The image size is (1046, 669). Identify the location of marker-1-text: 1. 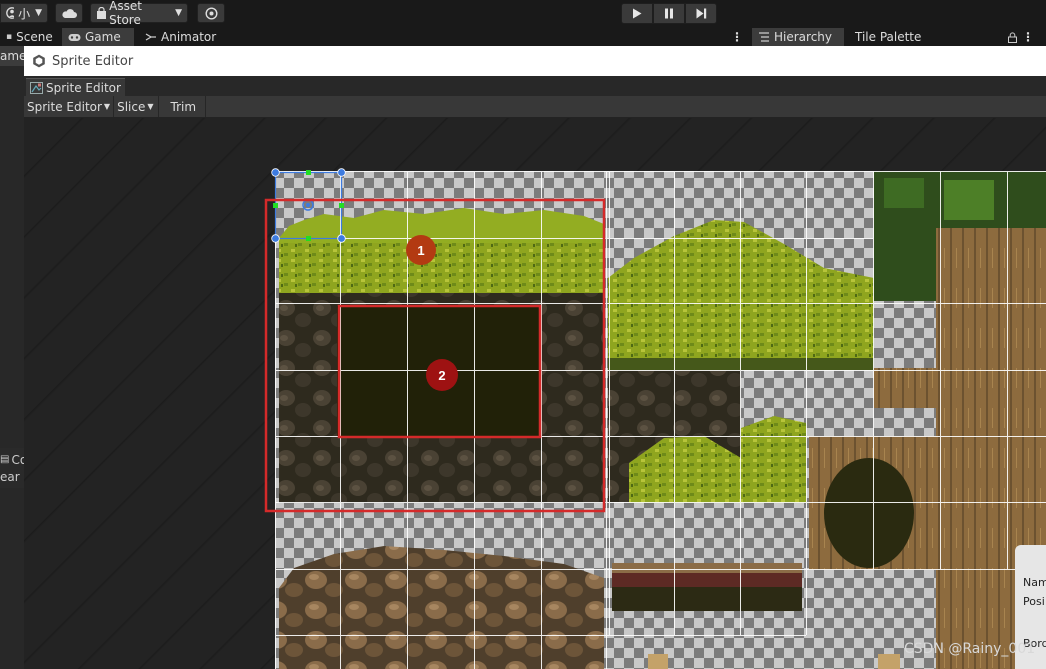
(420, 250).